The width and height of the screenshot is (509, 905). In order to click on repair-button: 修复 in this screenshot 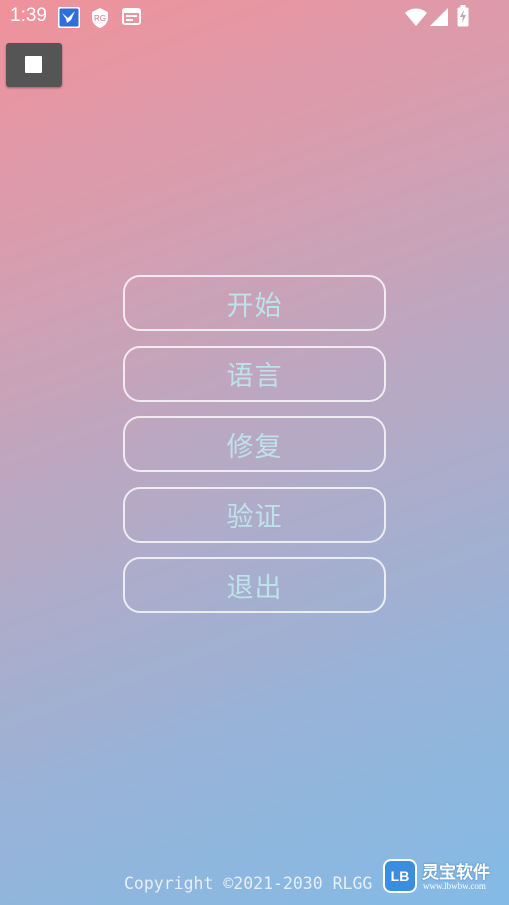, I will do `click(254, 444)`.